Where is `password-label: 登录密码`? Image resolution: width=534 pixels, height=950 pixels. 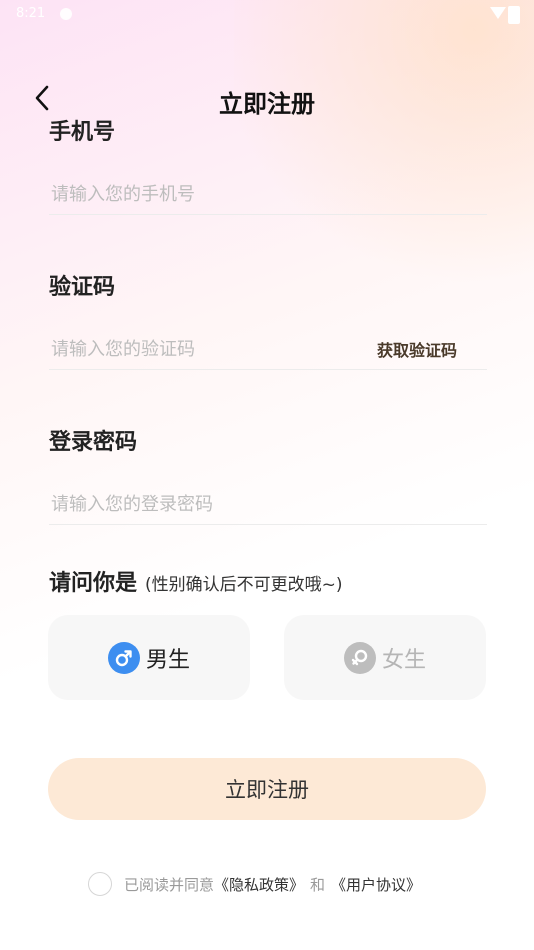 password-label: 登录密码 is located at coordinates (93, 442).